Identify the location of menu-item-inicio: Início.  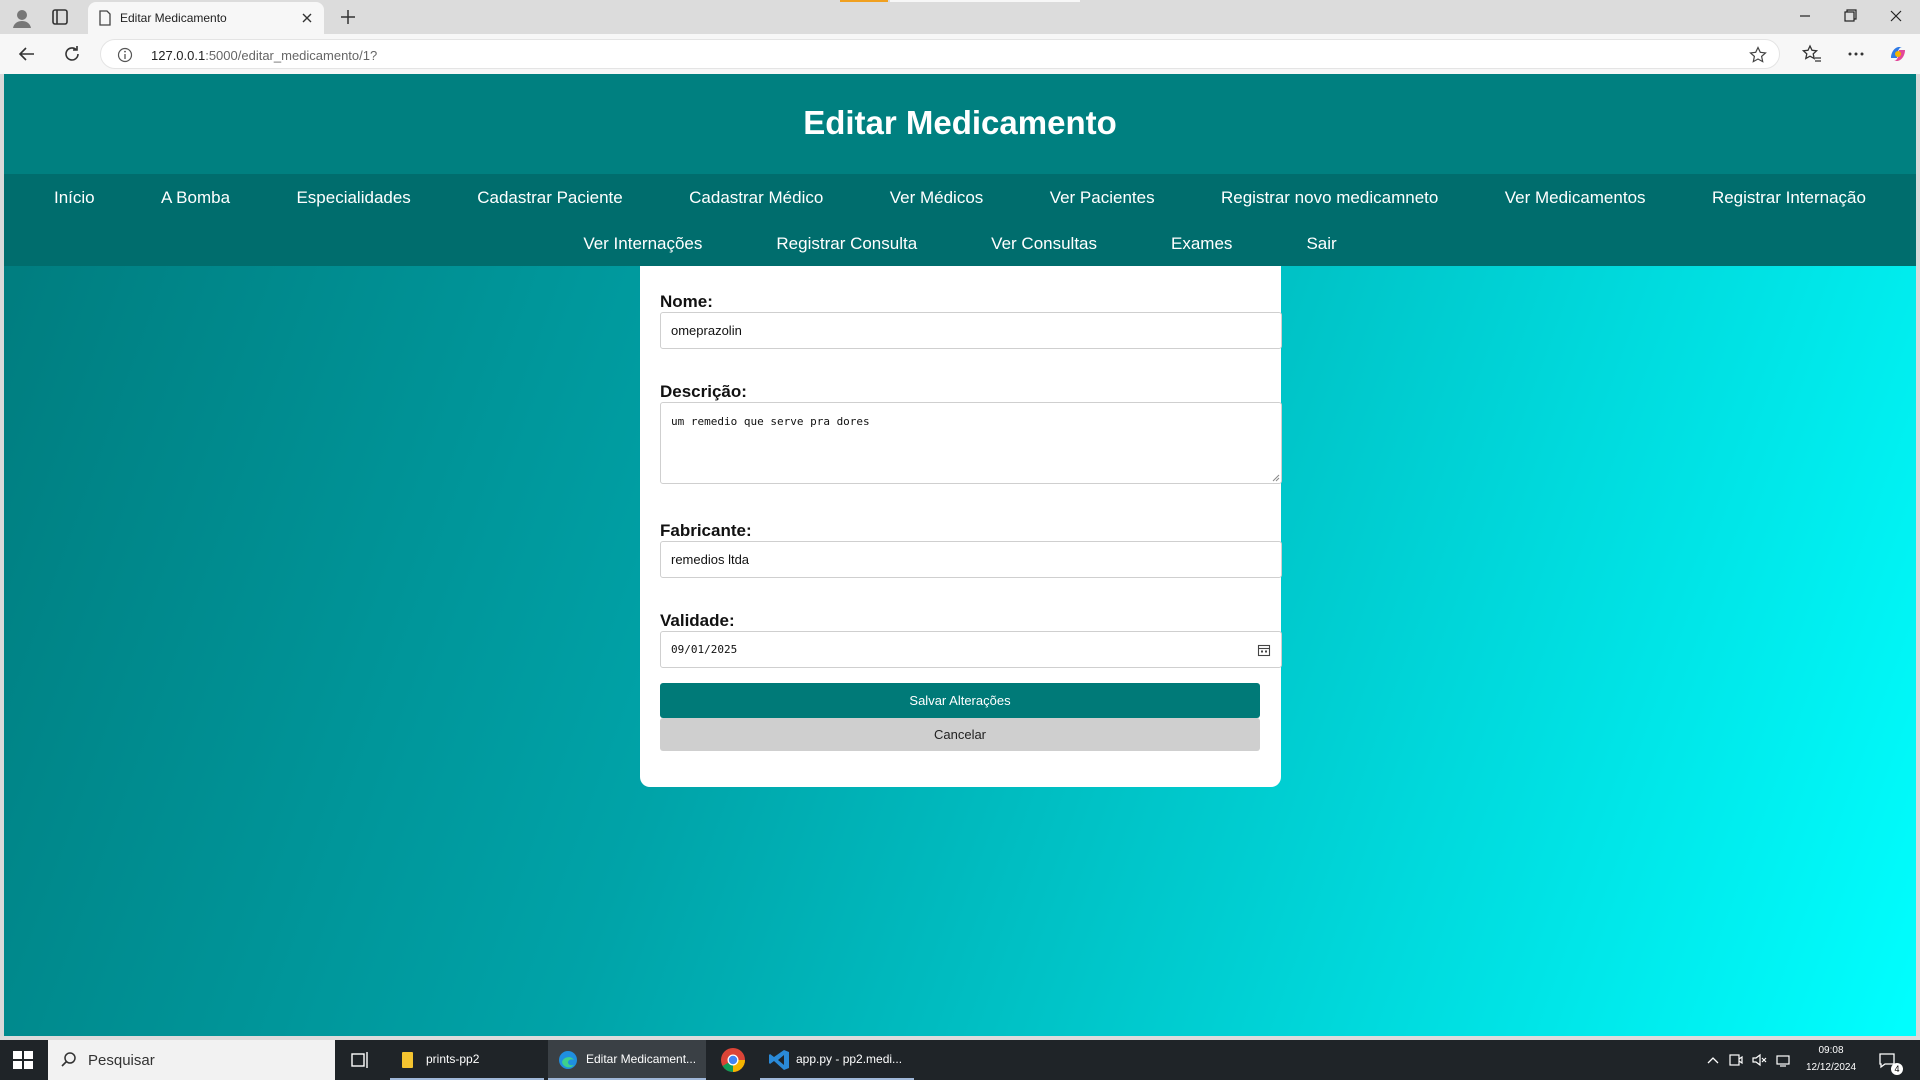
(74, 198).